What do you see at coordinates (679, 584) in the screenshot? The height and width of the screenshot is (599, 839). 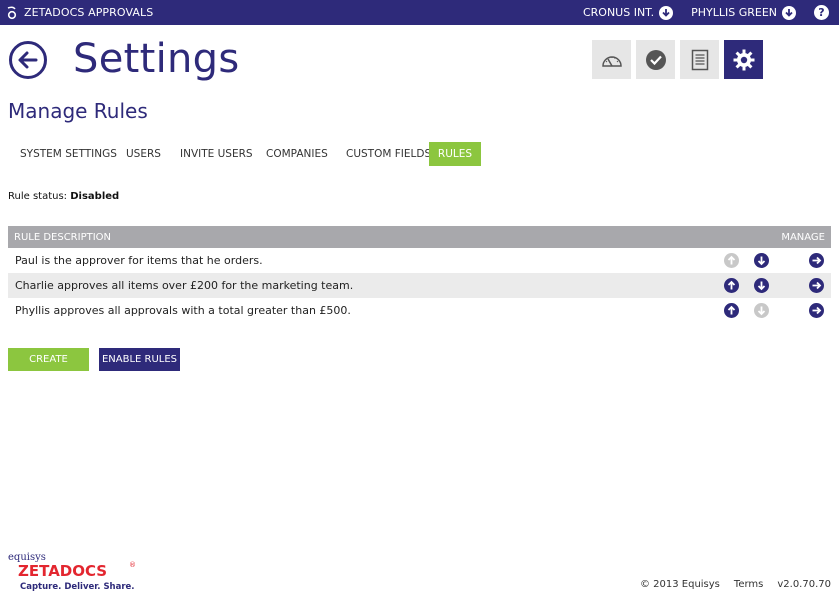 I see `copyright: © 2013 Equisys` at bounding box center [679, 584].